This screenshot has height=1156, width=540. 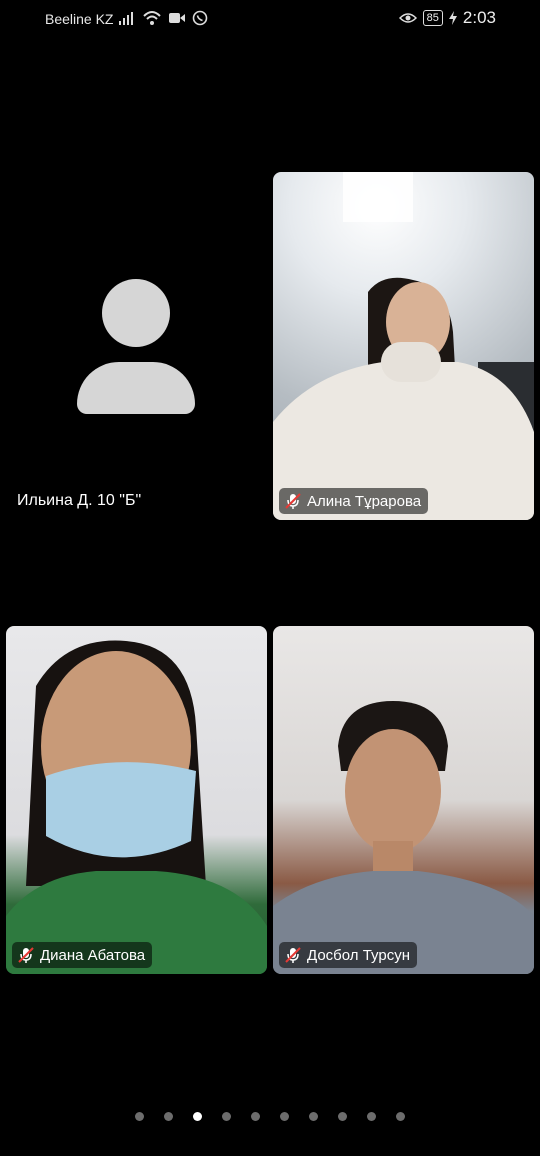 What do you see at coordinates (348, 955) in the screenshot?
I see `participant-name-label: Досбол Турсун` at bounding box center [348, 955].